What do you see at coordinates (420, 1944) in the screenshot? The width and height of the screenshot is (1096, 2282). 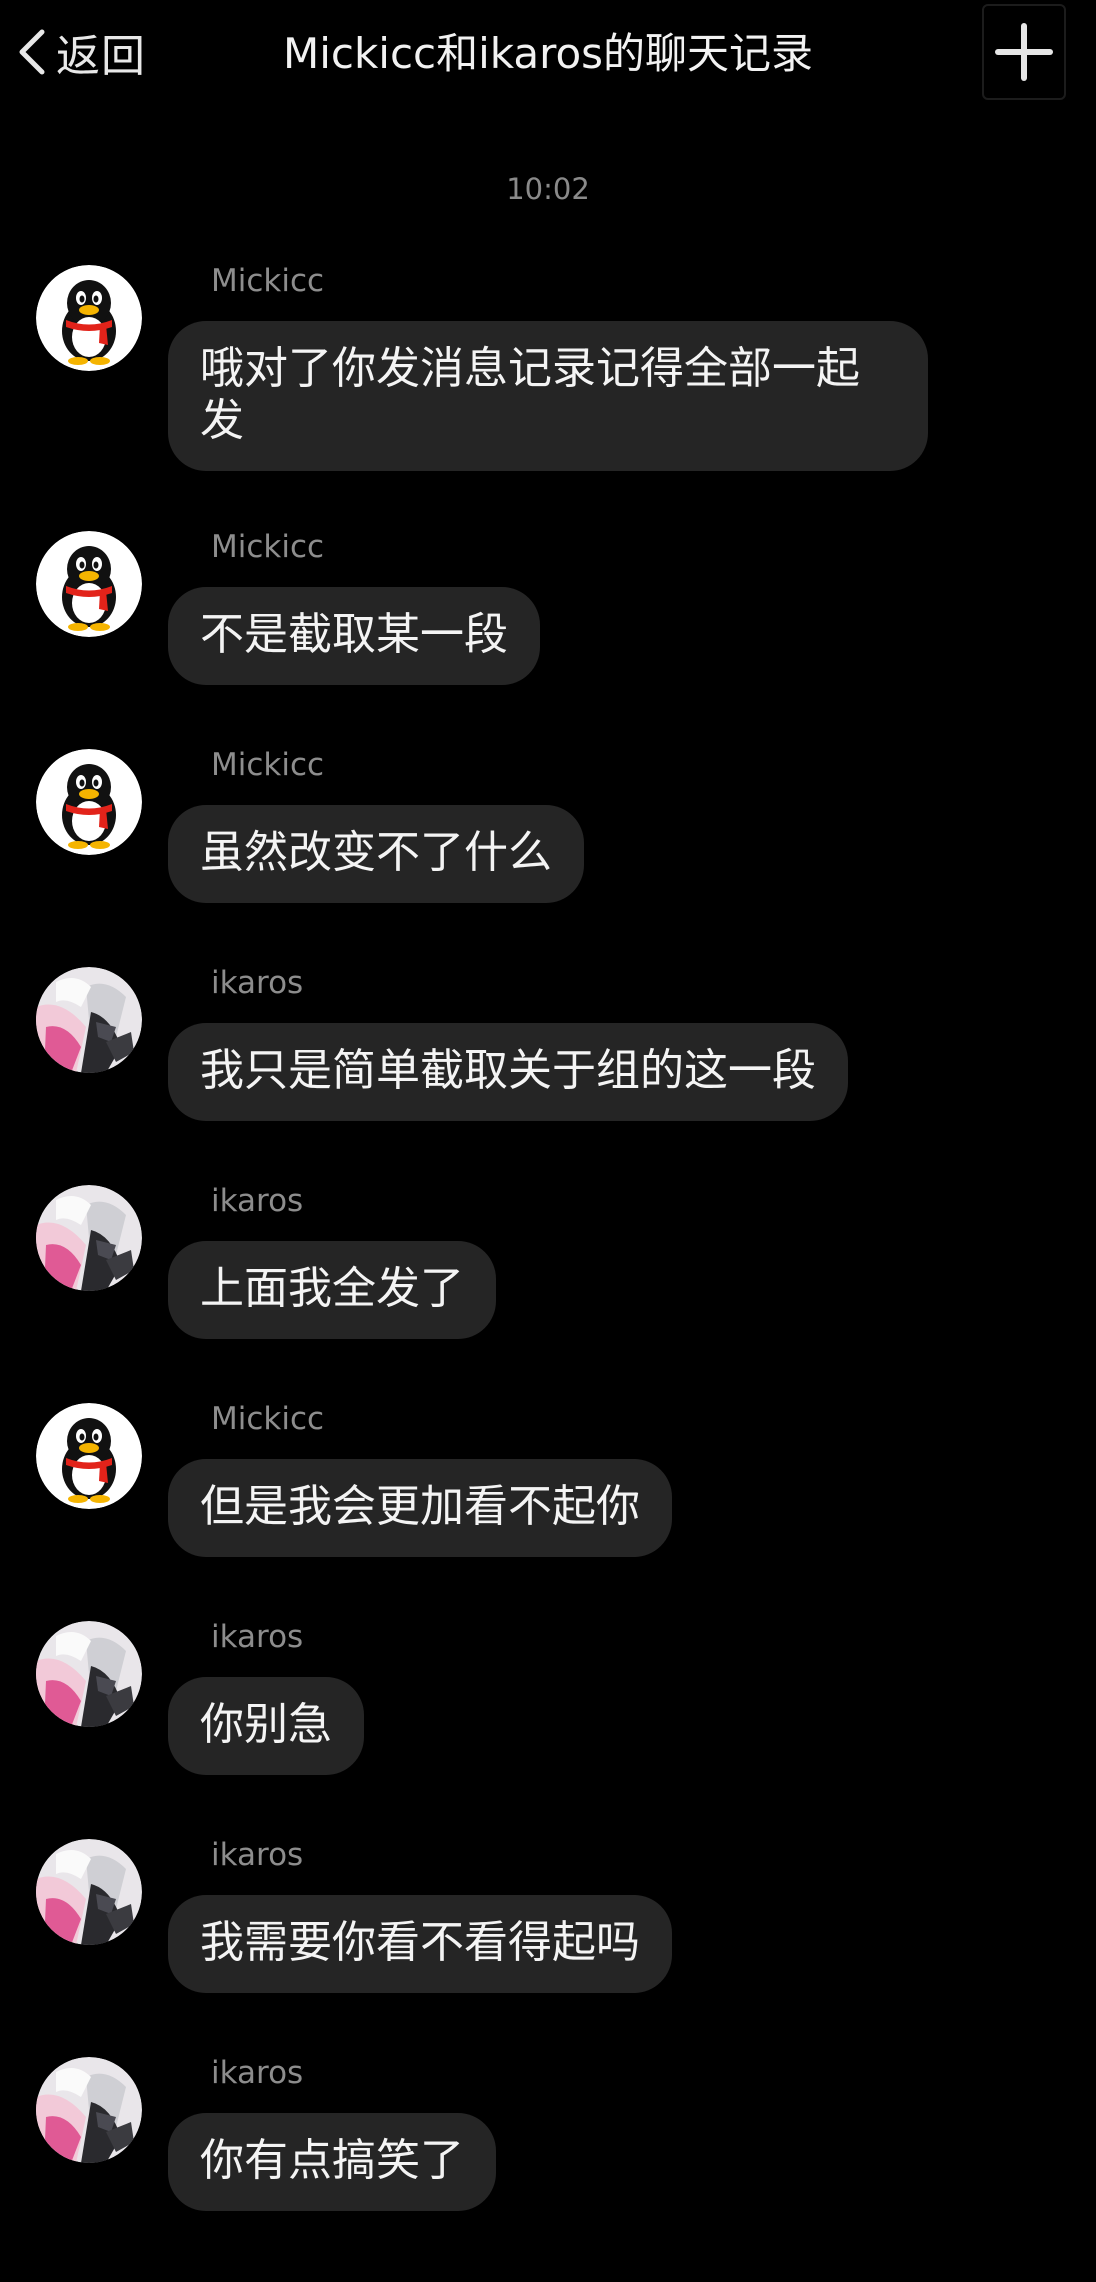 I see `message-bubble: 我需要你看不看得起吗` at bounding box center [420, 1944].